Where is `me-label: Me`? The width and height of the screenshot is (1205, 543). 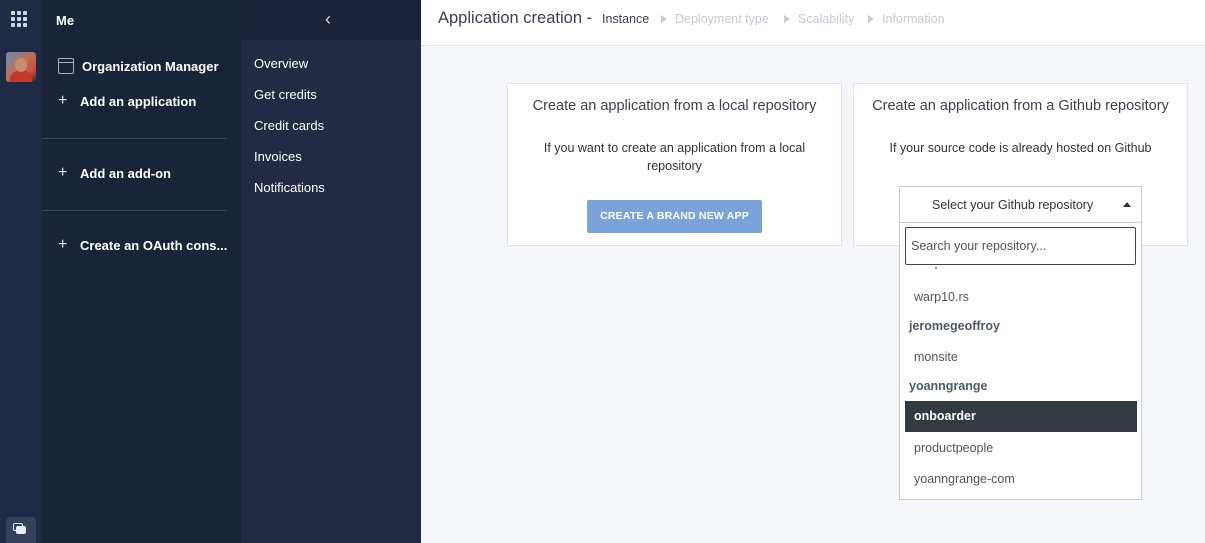 me-label: Me is located at coordinates (65, 20).